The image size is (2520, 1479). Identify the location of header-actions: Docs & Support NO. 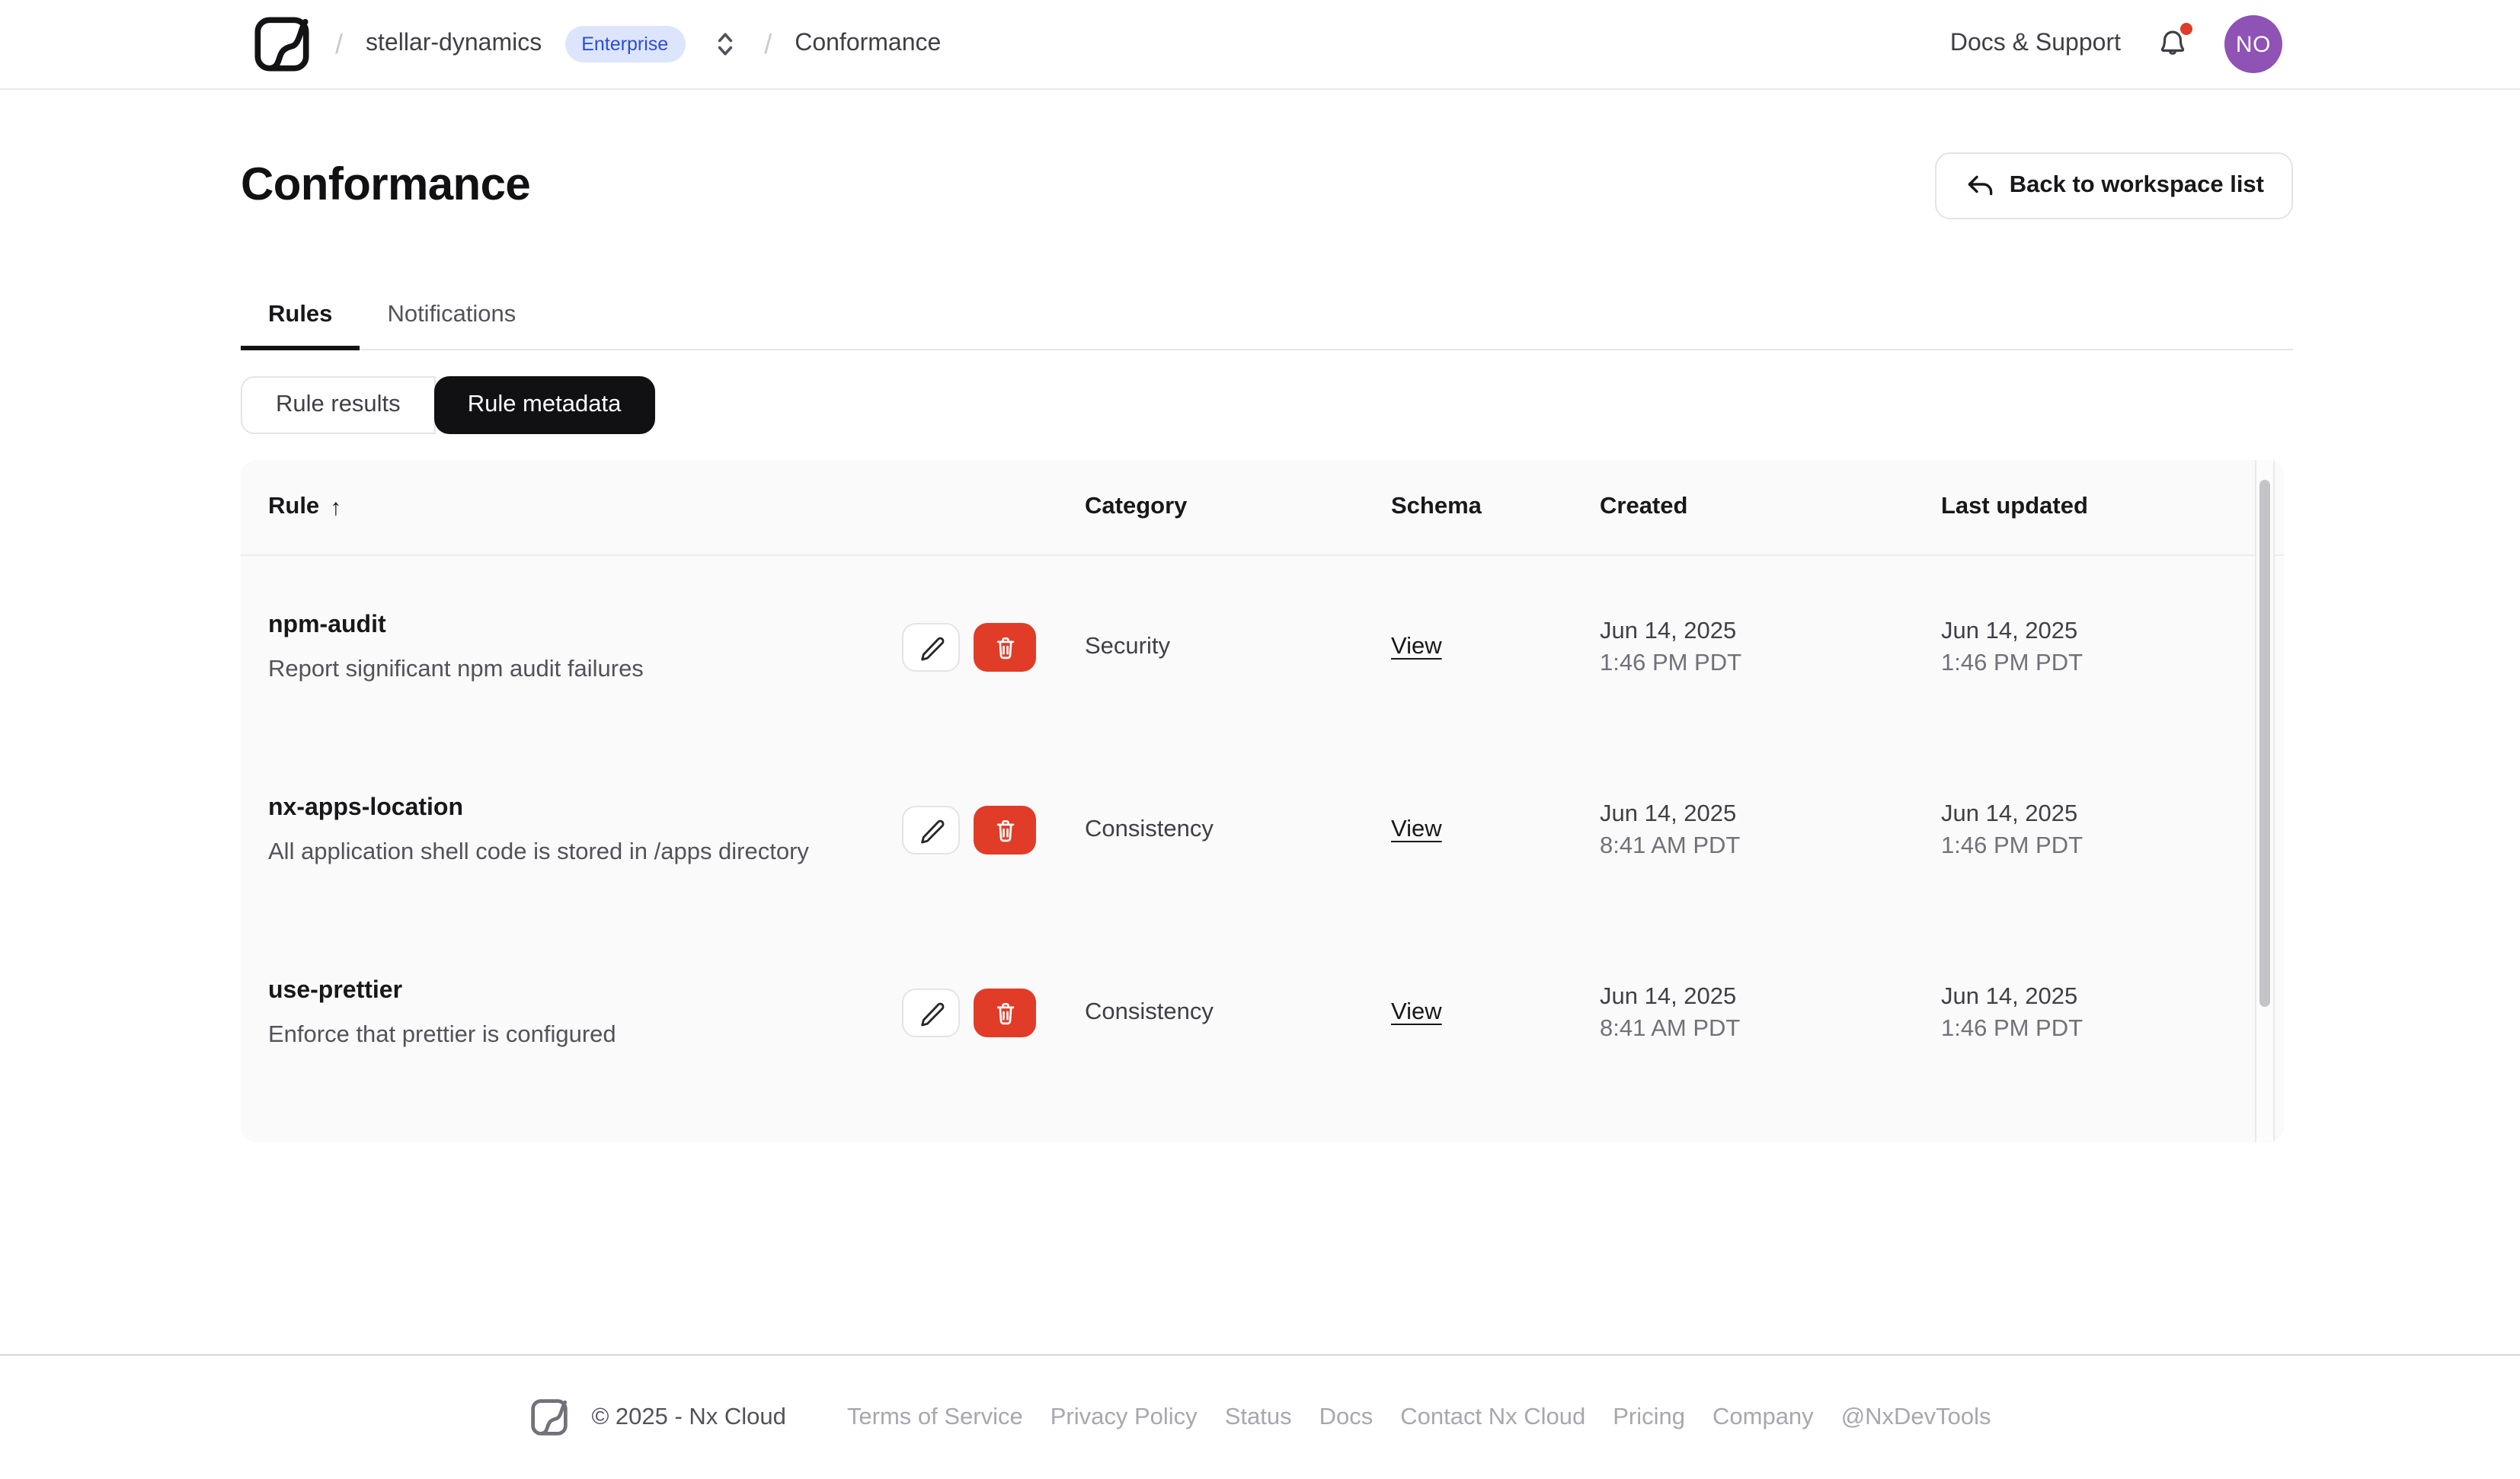
(2116, 44).